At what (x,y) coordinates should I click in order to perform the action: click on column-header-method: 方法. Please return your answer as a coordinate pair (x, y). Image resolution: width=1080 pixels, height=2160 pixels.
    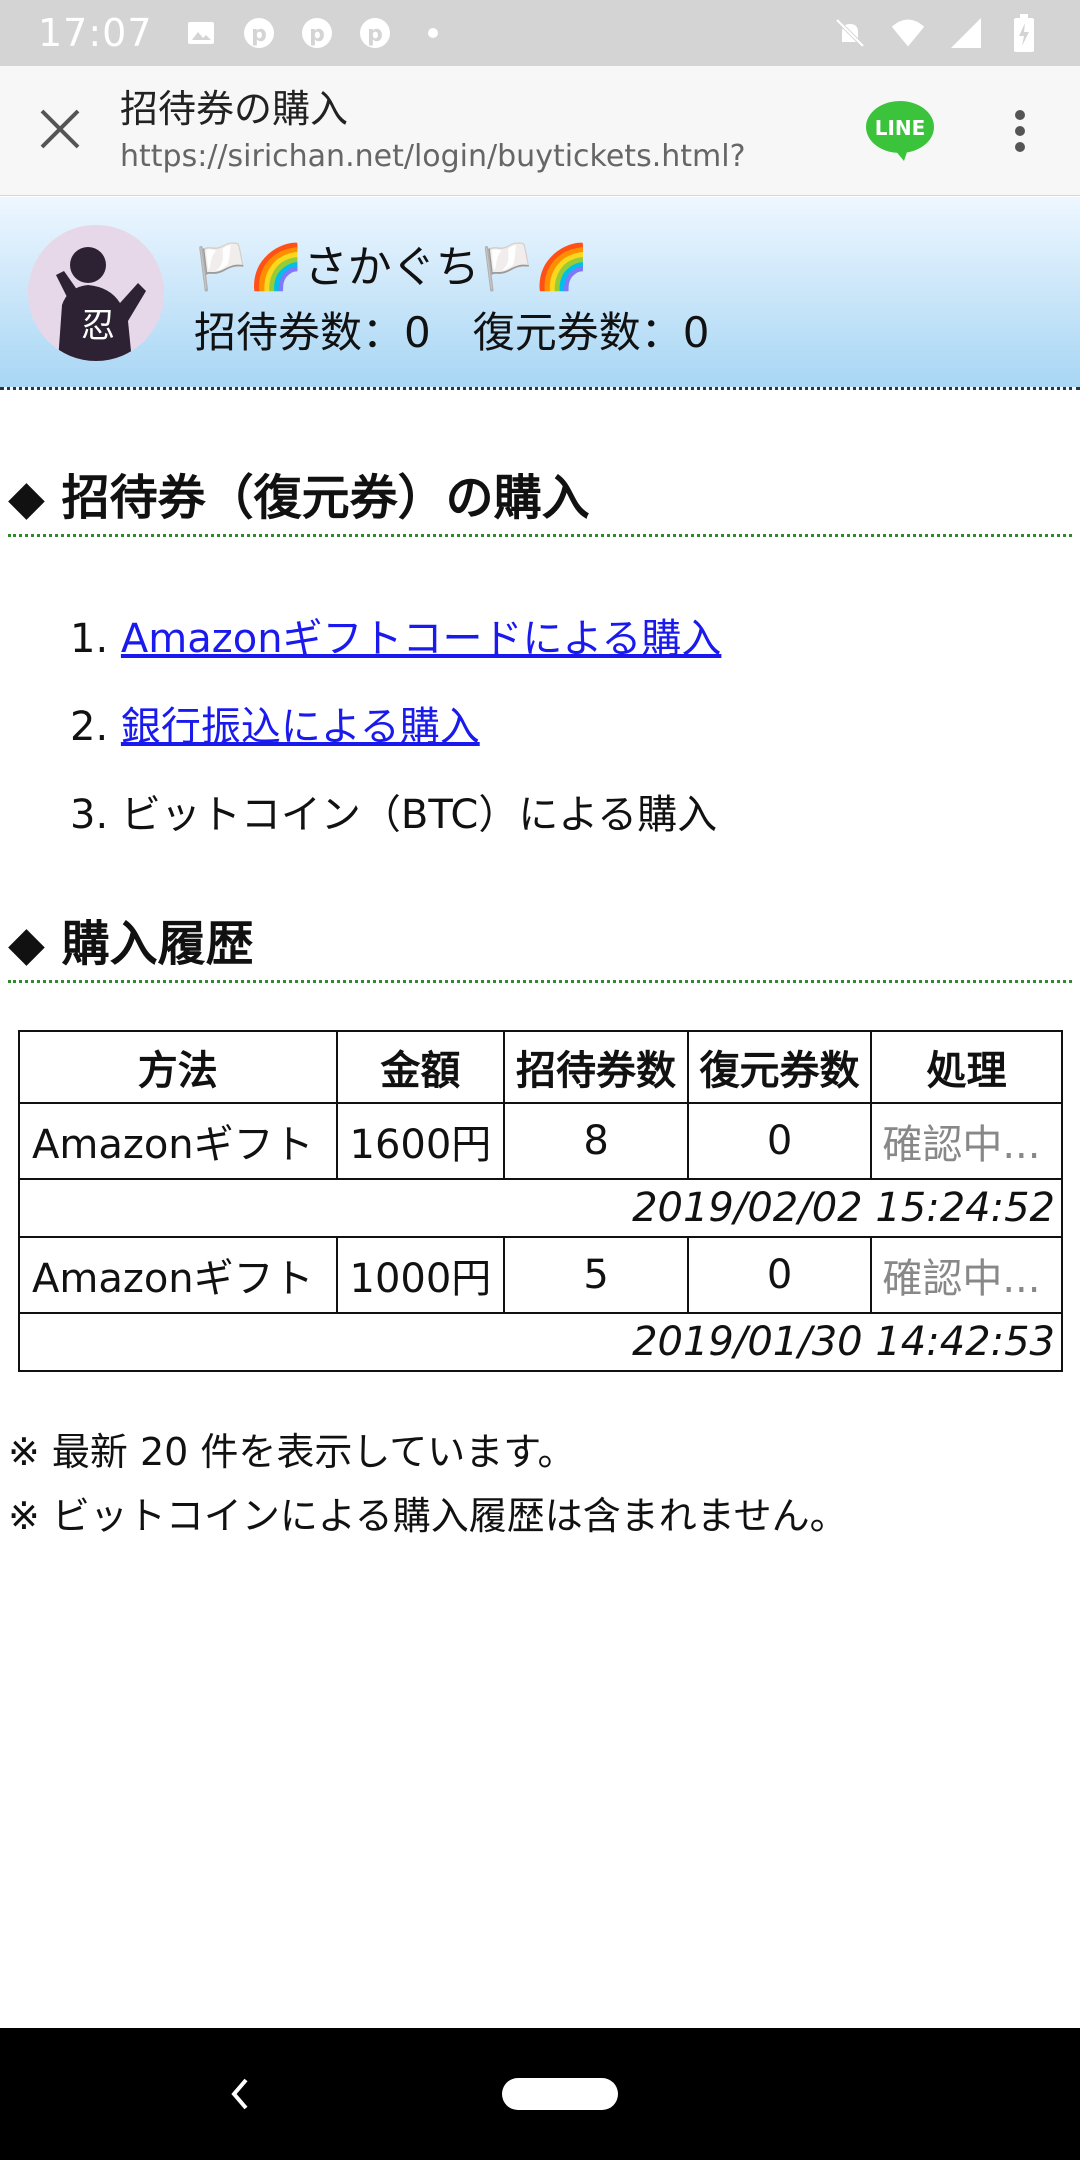
    Looking at the image, I should click on (178, 1067).